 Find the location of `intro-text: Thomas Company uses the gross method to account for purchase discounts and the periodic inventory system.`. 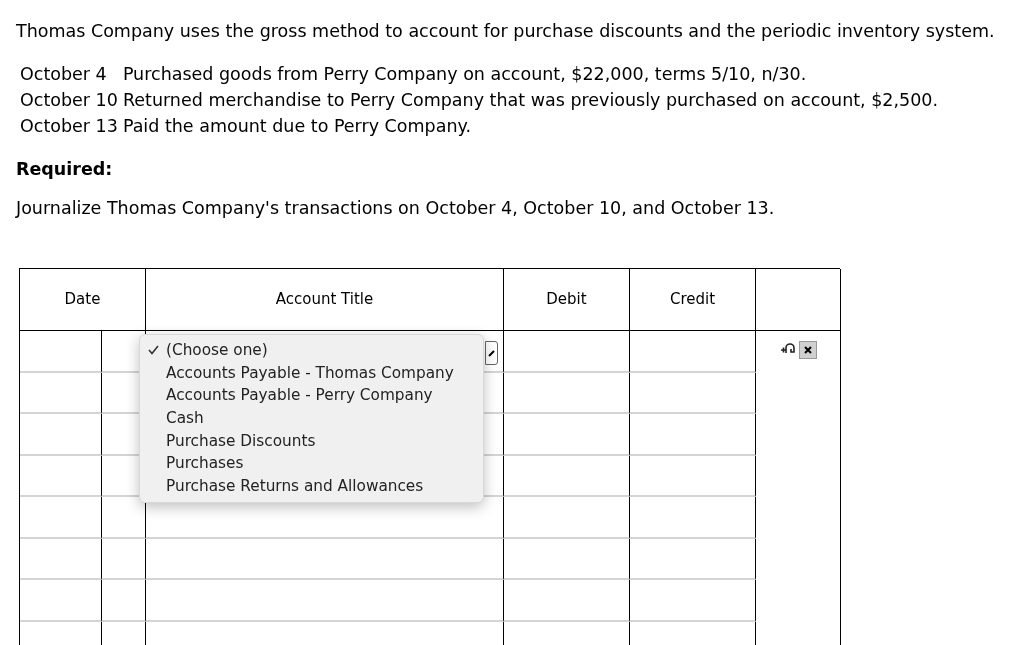

intro-text: Thomas Company uses the gross method to account for purchase discounts and the periodic inventory system. is located at coordinates (506, 31).